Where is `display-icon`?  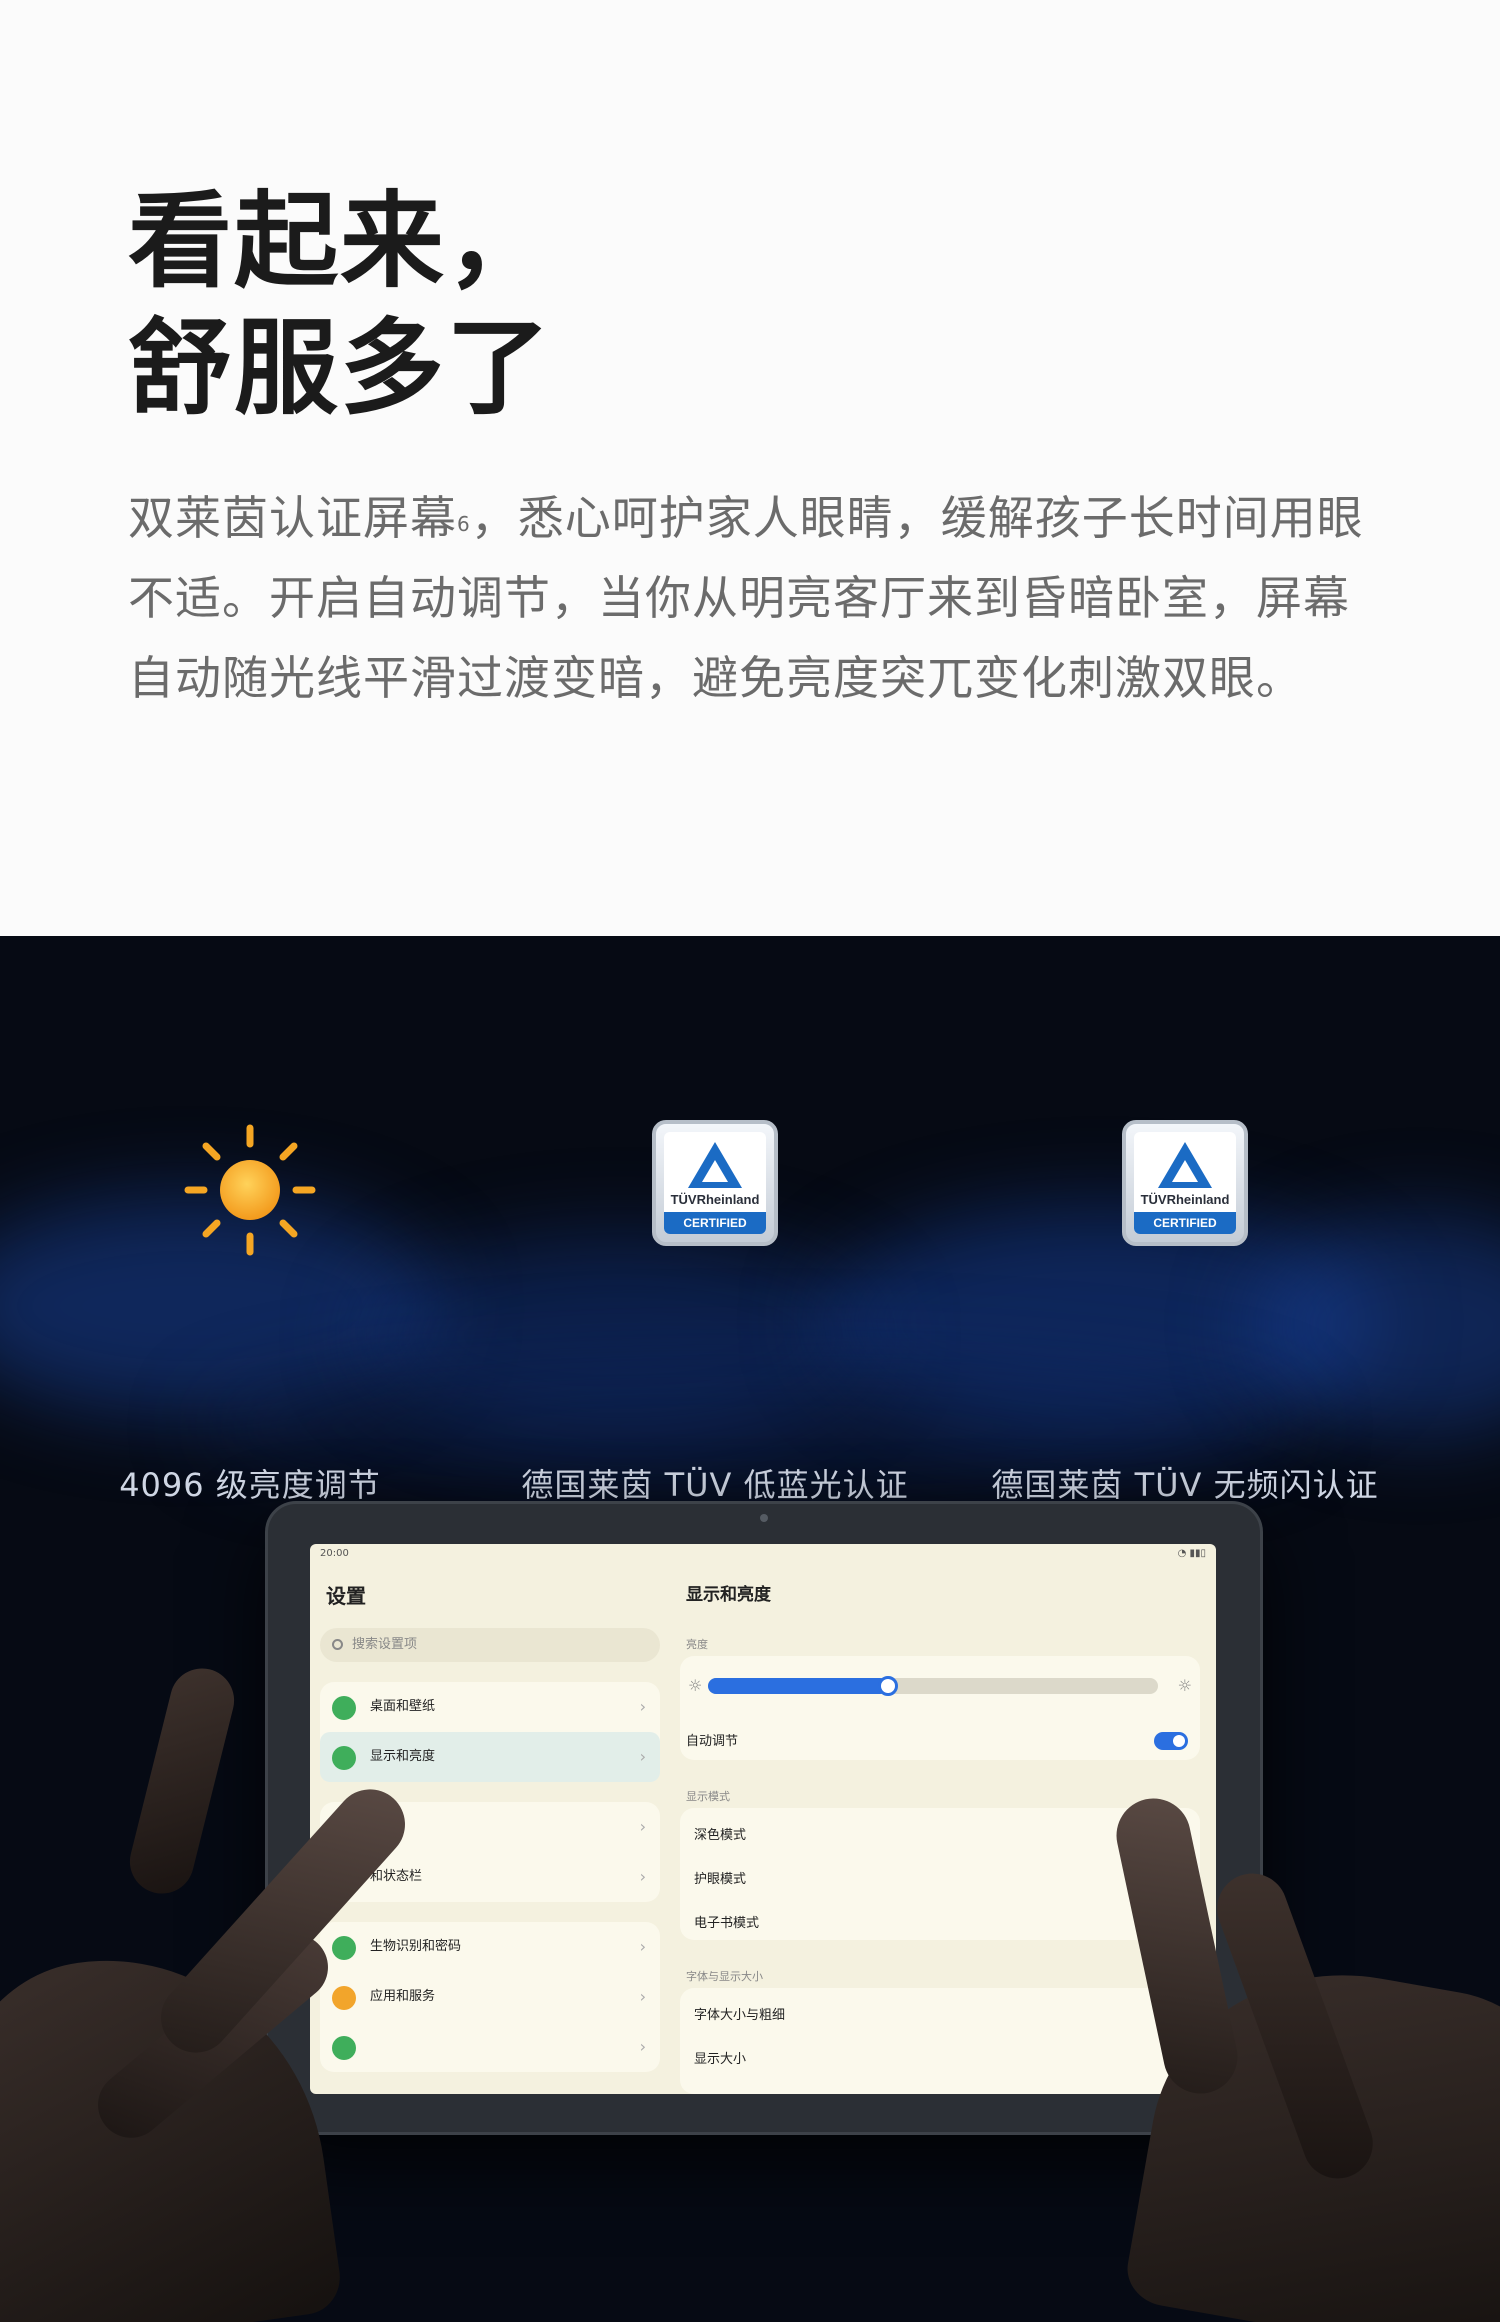
display-icon is located at coordinates (344, 1758).